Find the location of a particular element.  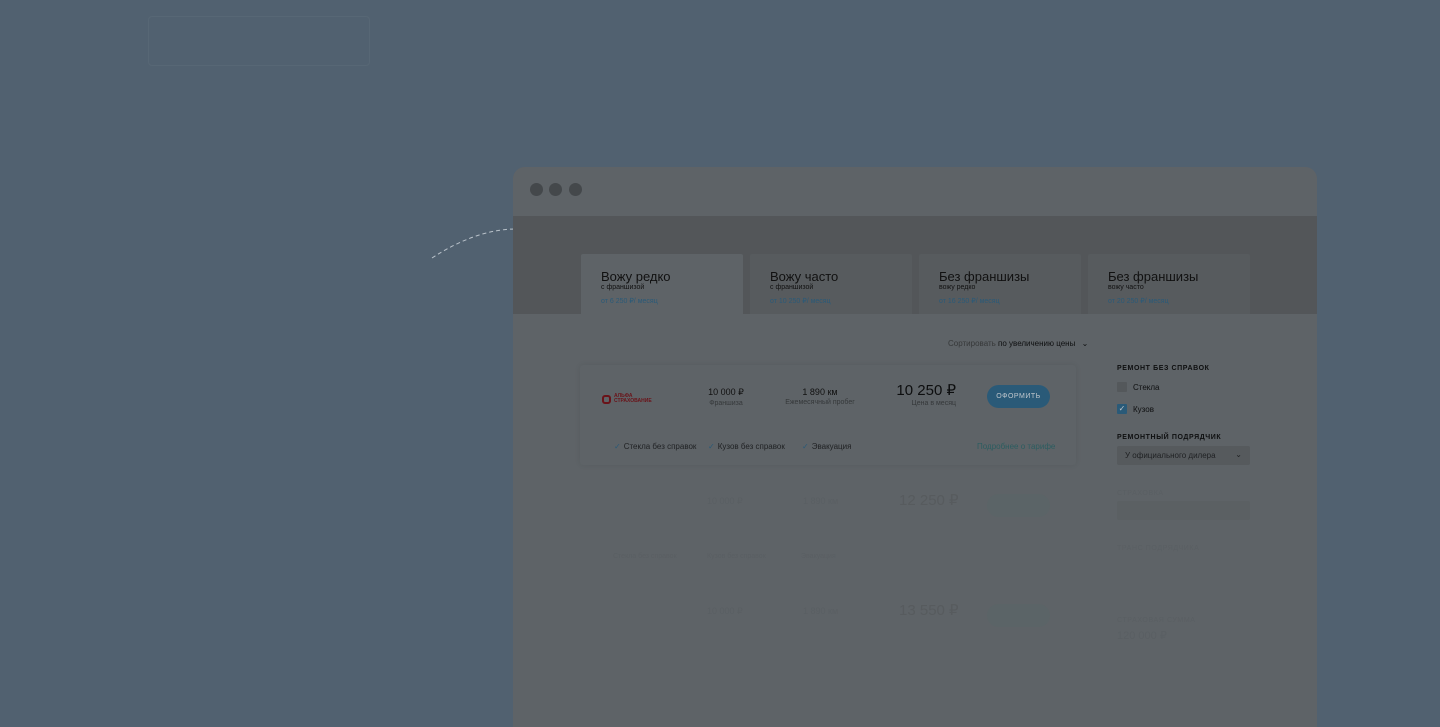

mileage-label: Ежемесячный пробег is located at coordinates (820, 402).